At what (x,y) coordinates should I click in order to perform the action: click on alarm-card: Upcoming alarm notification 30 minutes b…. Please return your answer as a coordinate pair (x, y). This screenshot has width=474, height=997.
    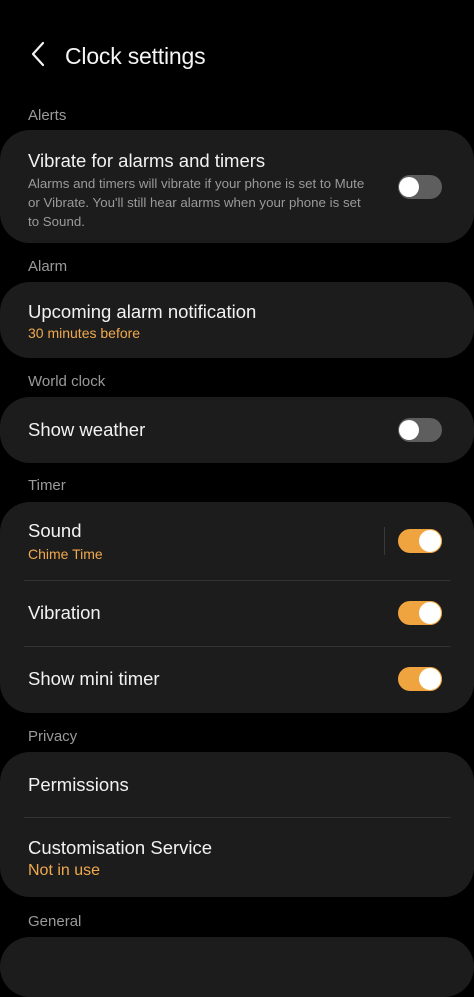
    Looking at the image, I should click on (237, 320).